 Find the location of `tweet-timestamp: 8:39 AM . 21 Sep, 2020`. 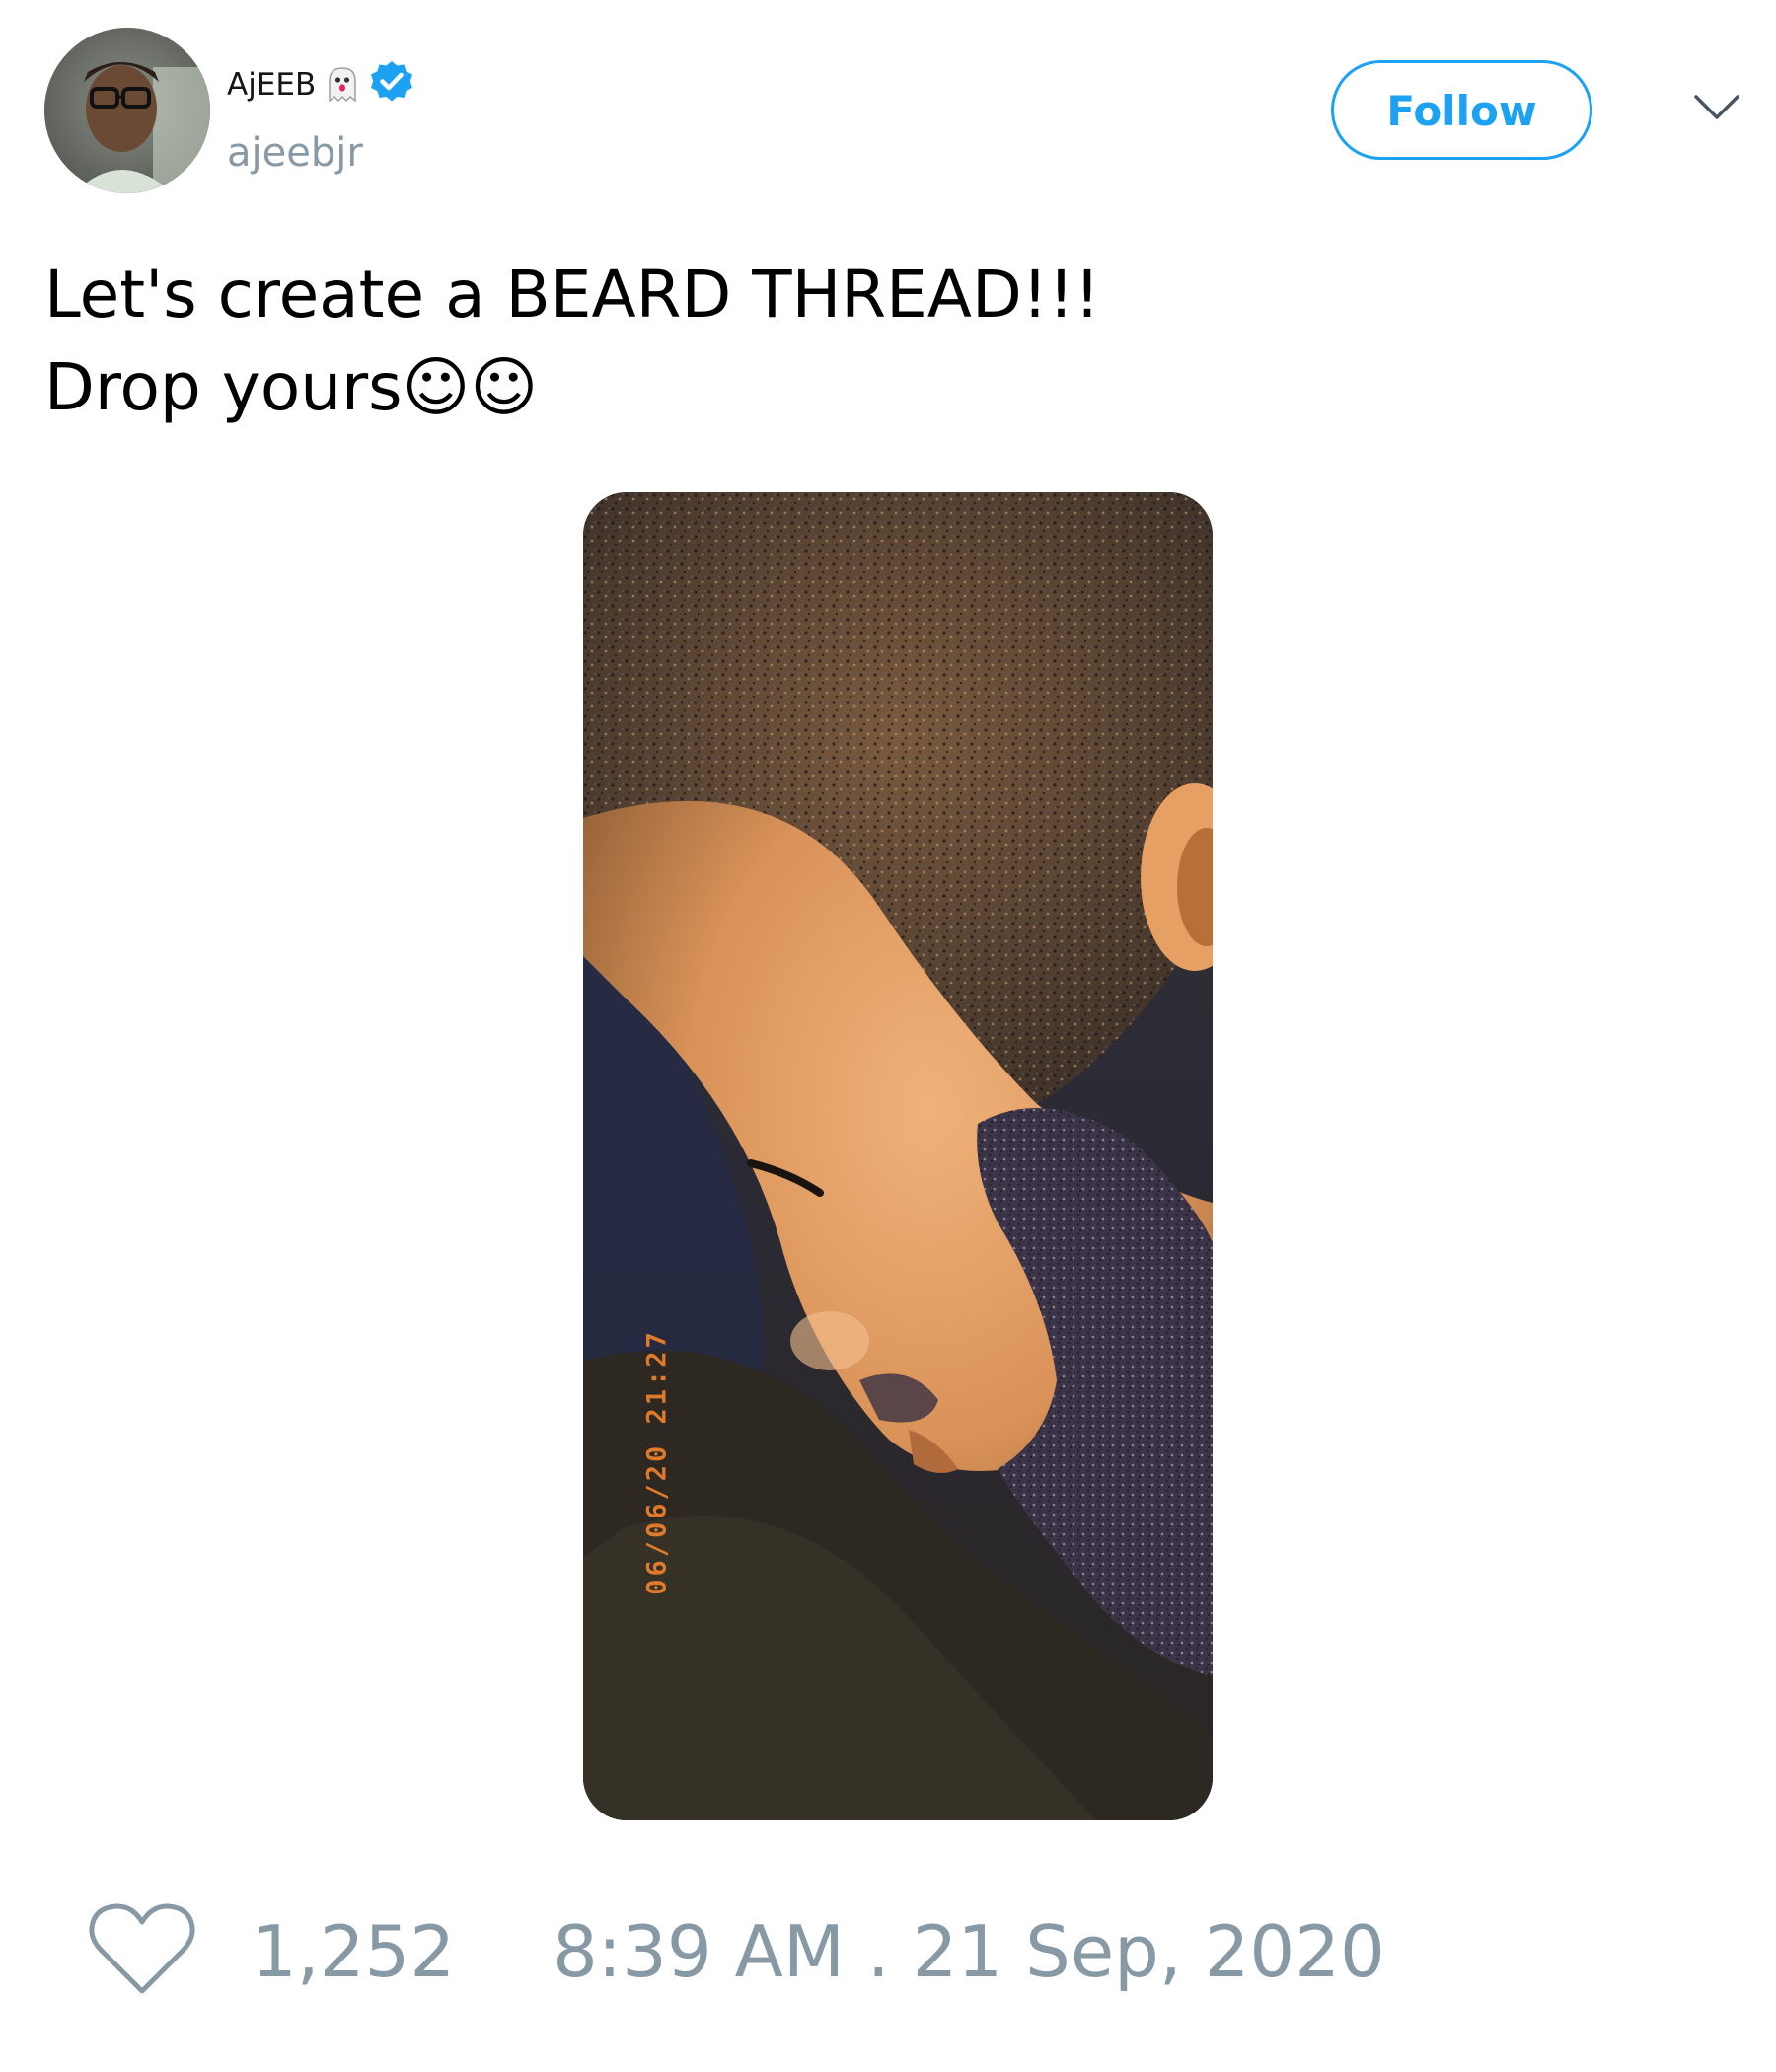

tweet-timestamp: 8:39 AM . 21 Sep, 2020 is located at coordinates (969, 1952).